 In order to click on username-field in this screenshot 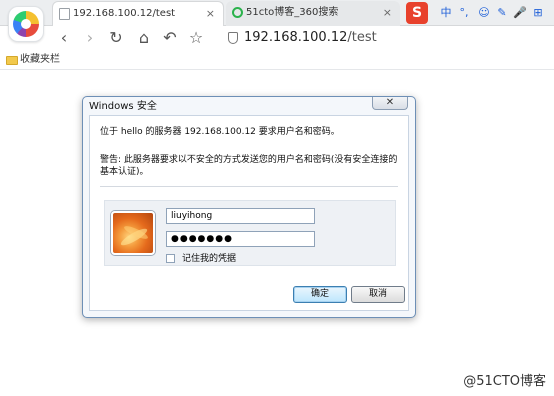, I will do `click(240, 216)`.